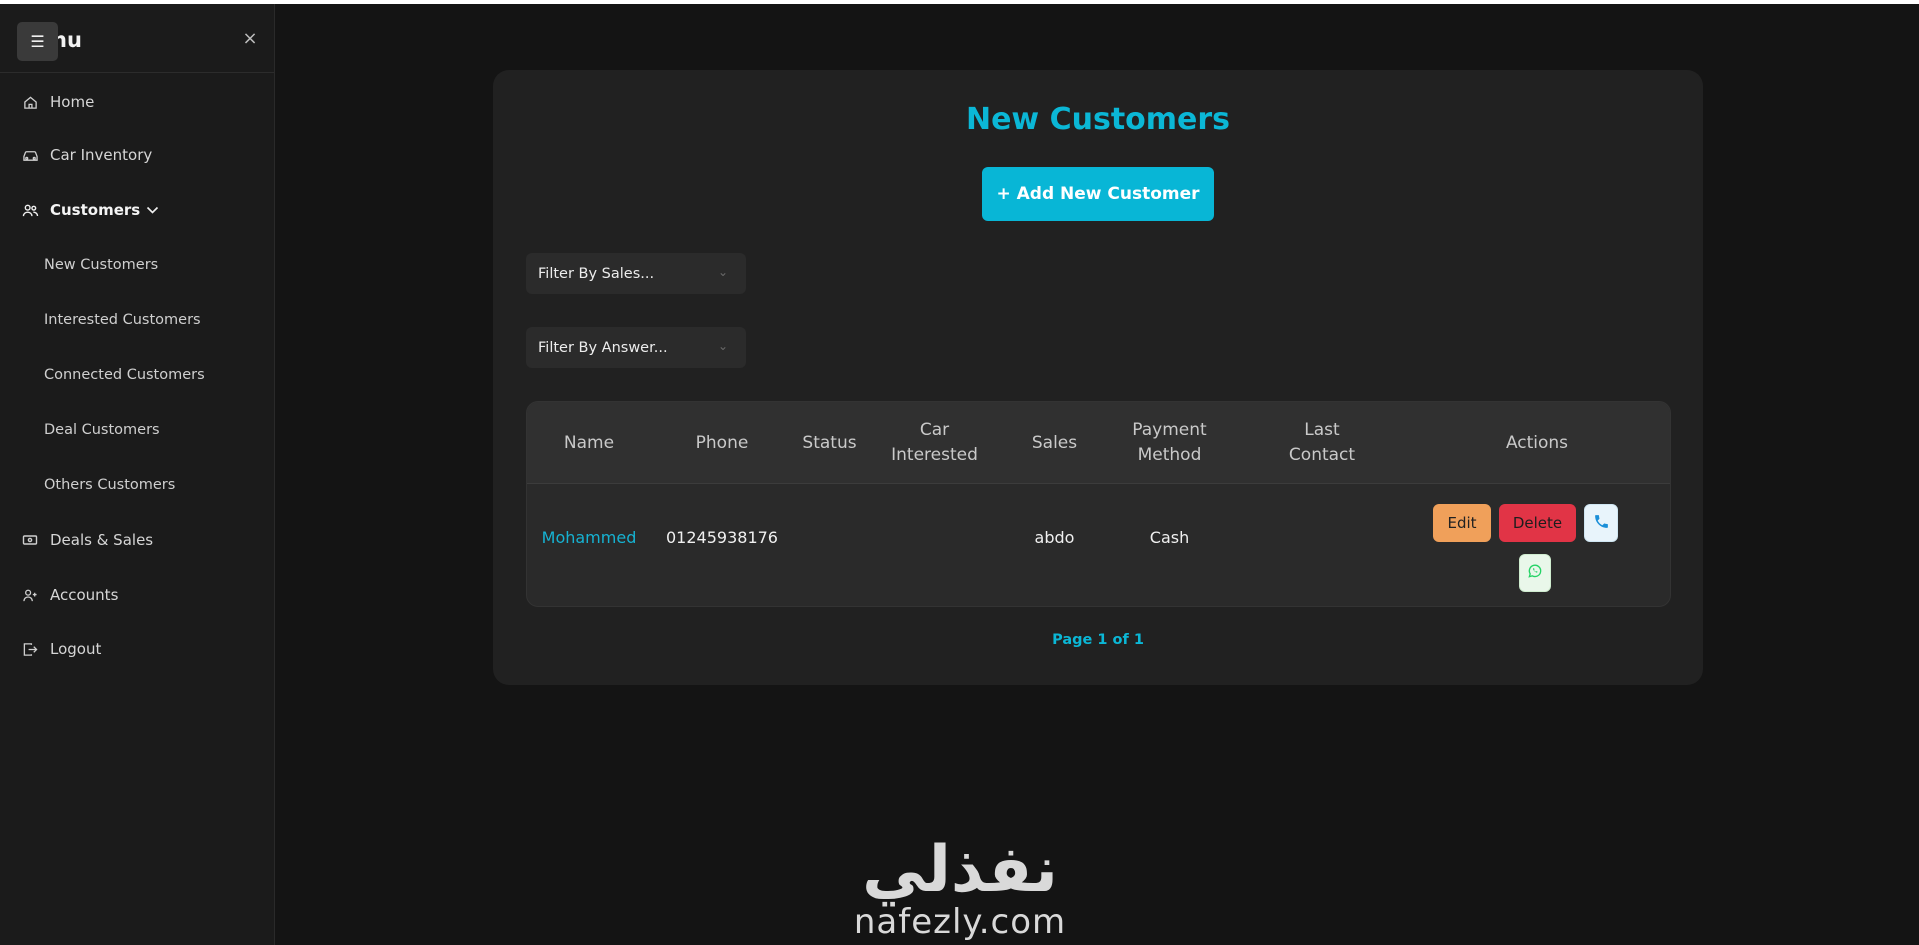 The image size is (1919, 945). I want to click on sidebar-subitem-interested-customers: Interested Customers, so click(137, 320).